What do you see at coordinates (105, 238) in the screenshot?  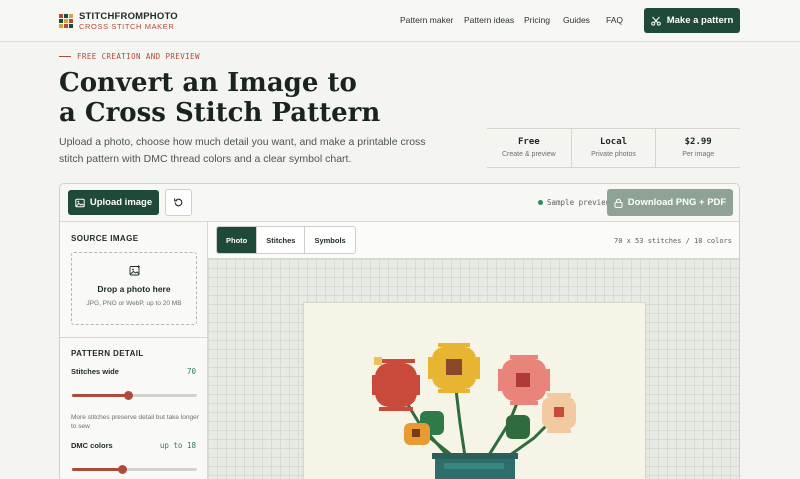 I see `source-image-heading: SOURCE IMAGE` at bounding box center [105, 238].